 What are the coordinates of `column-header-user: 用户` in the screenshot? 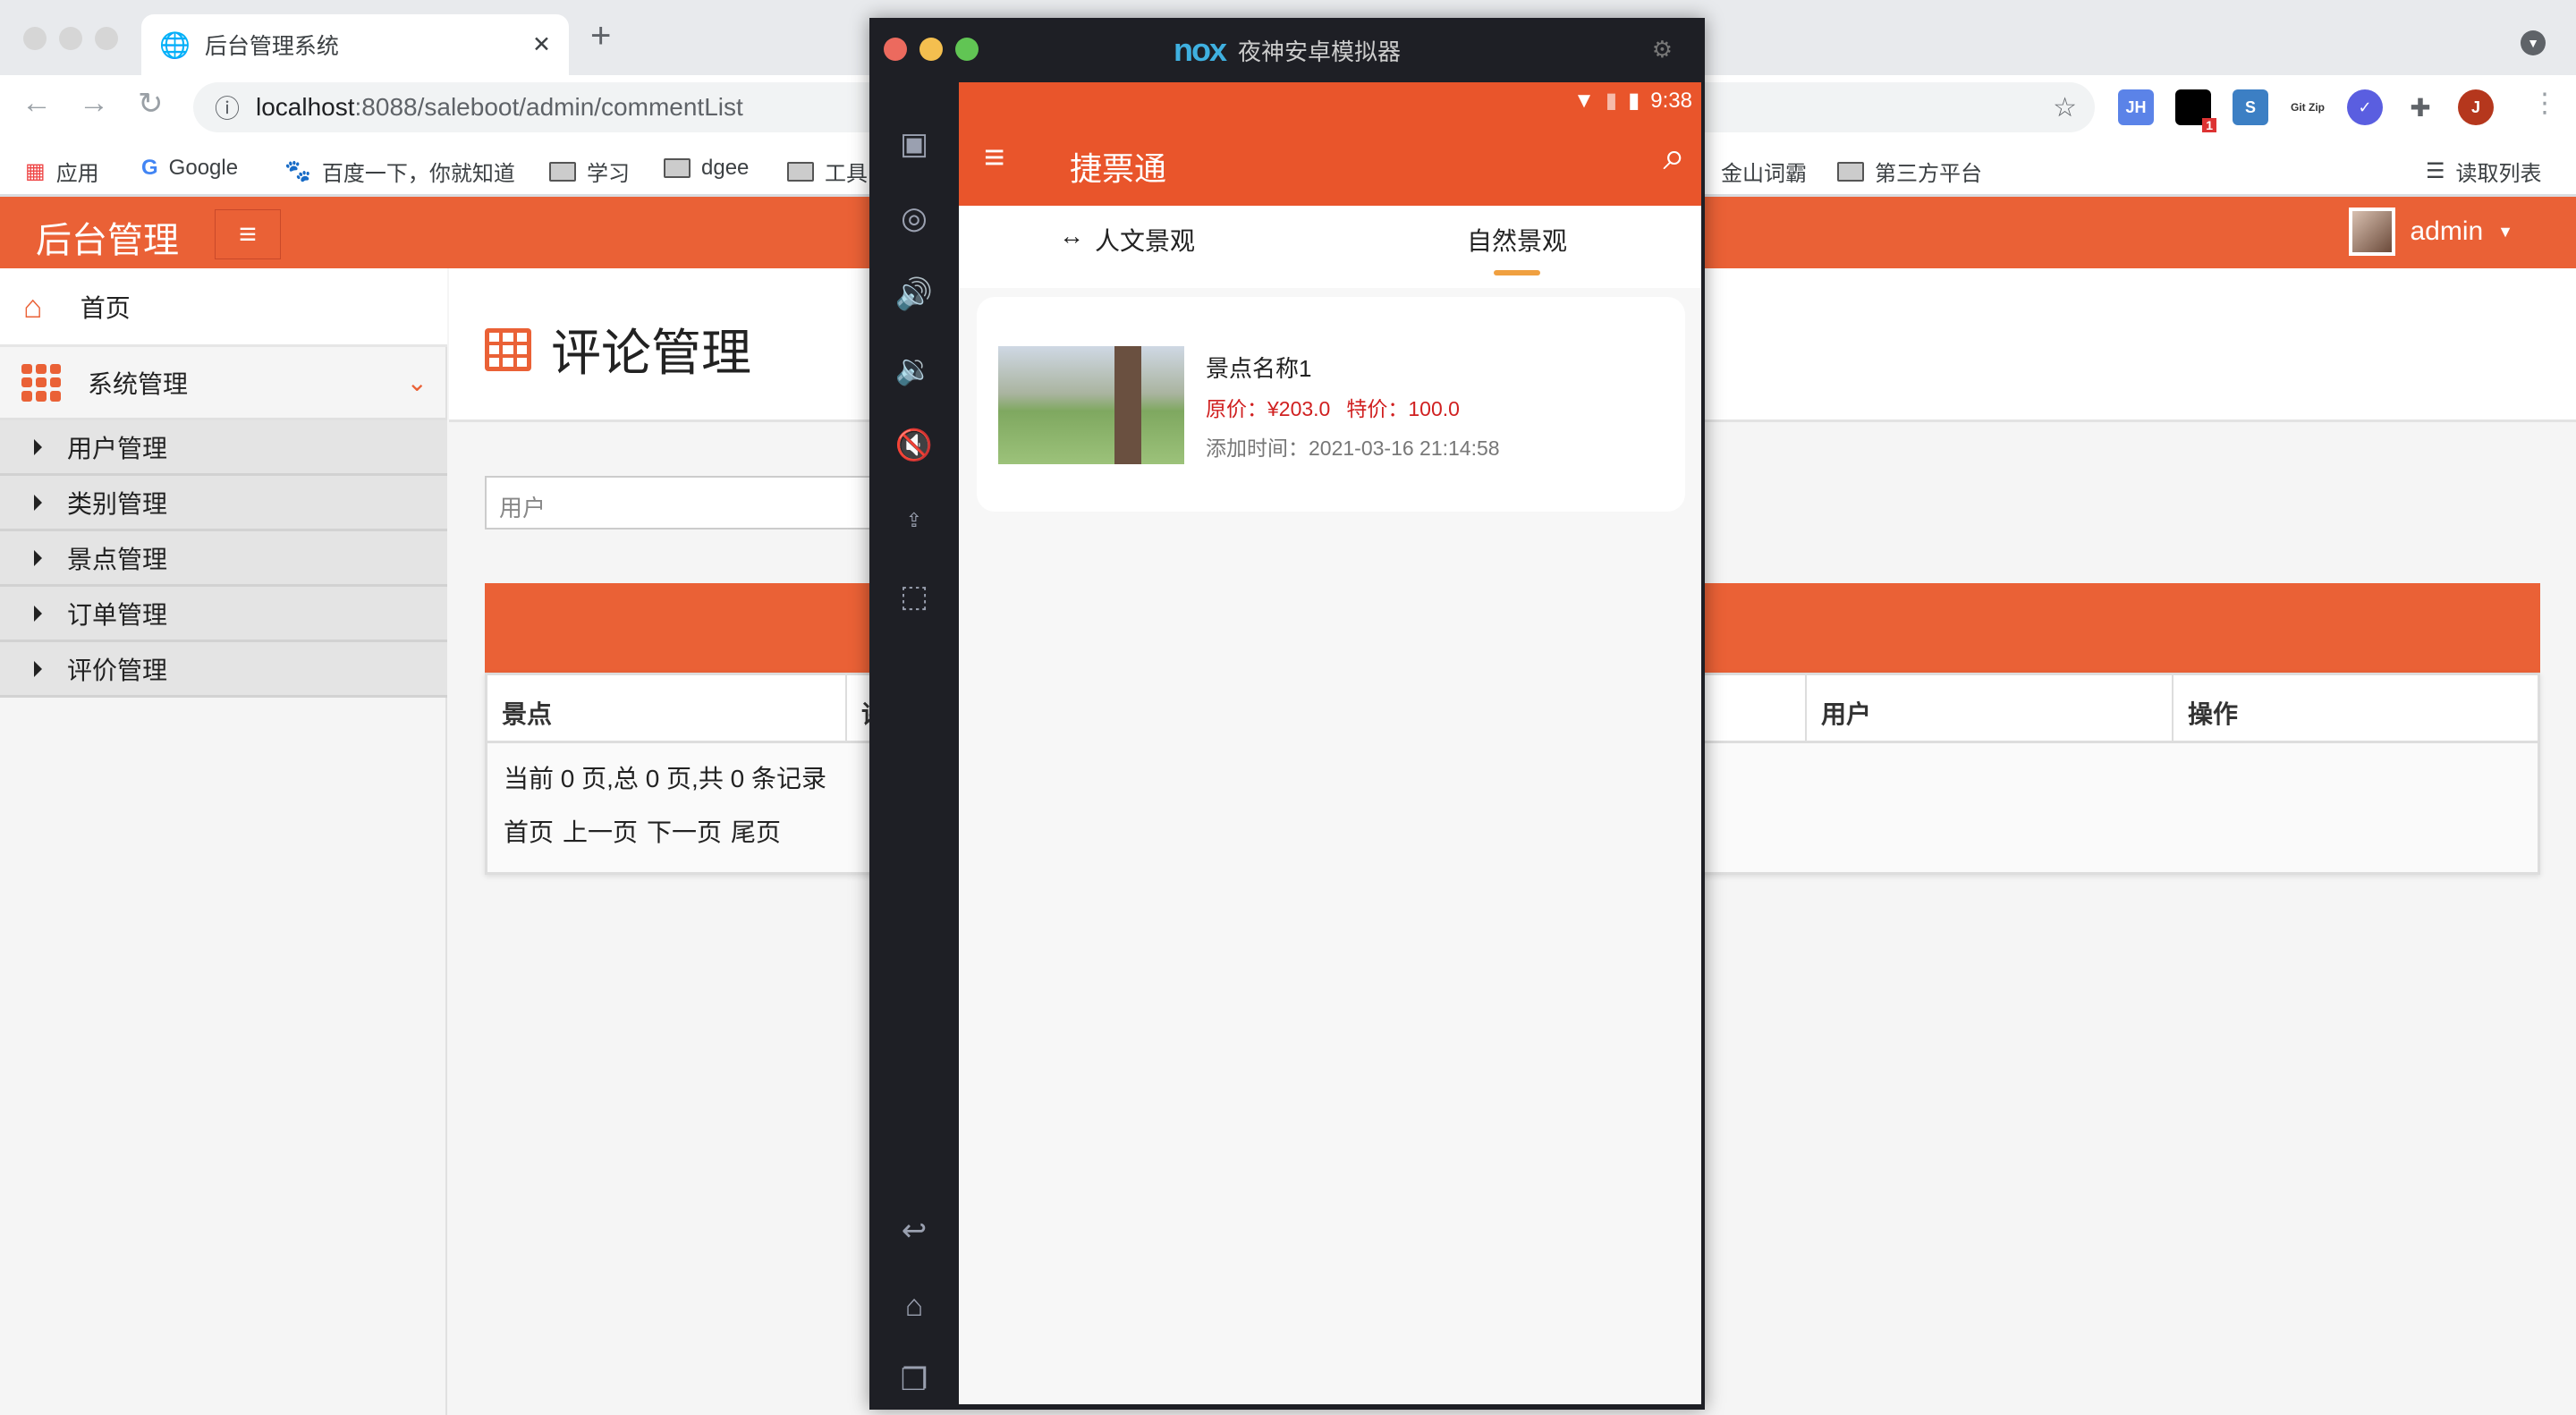 It's located at (1990, 709).